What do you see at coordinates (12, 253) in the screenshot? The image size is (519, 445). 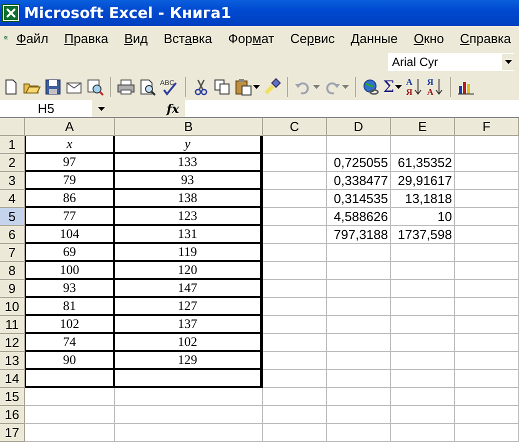 I see `row-header: 7` at bounding box center [12, 253].